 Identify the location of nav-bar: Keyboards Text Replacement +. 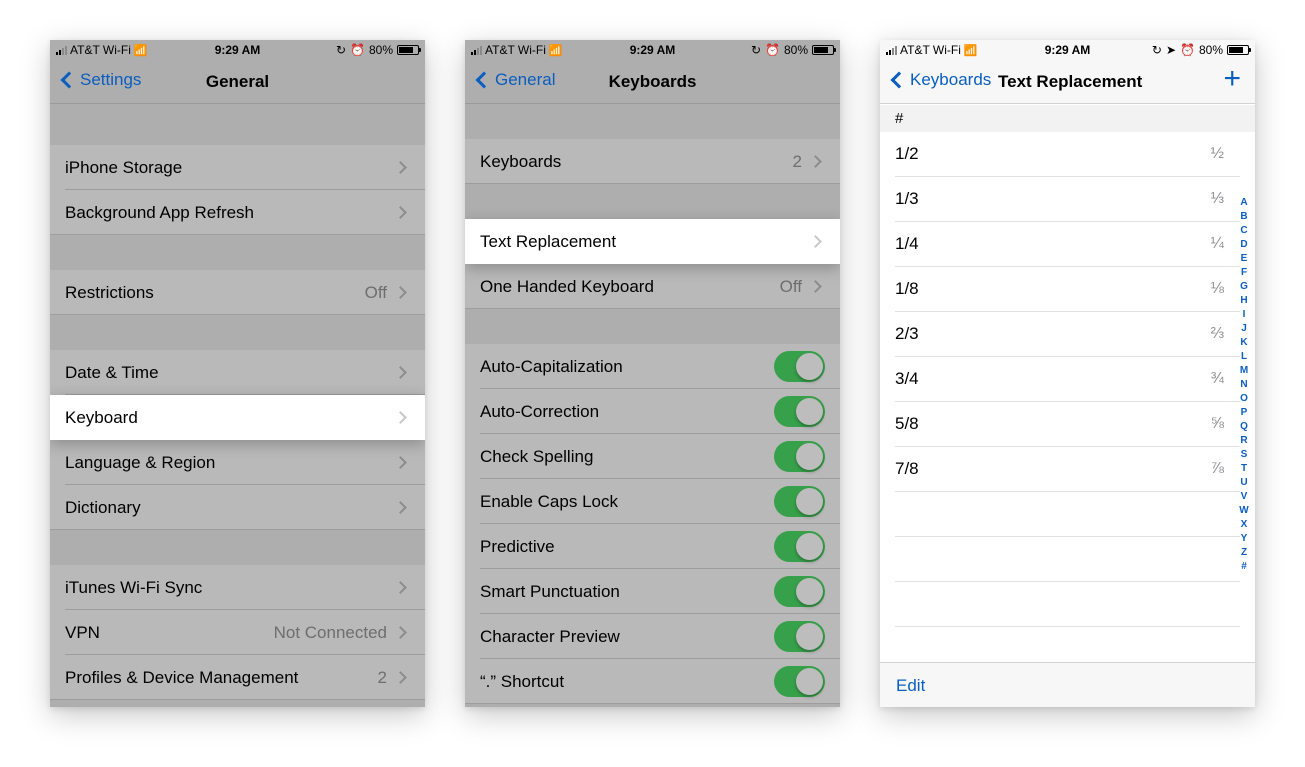
(1067, 82).